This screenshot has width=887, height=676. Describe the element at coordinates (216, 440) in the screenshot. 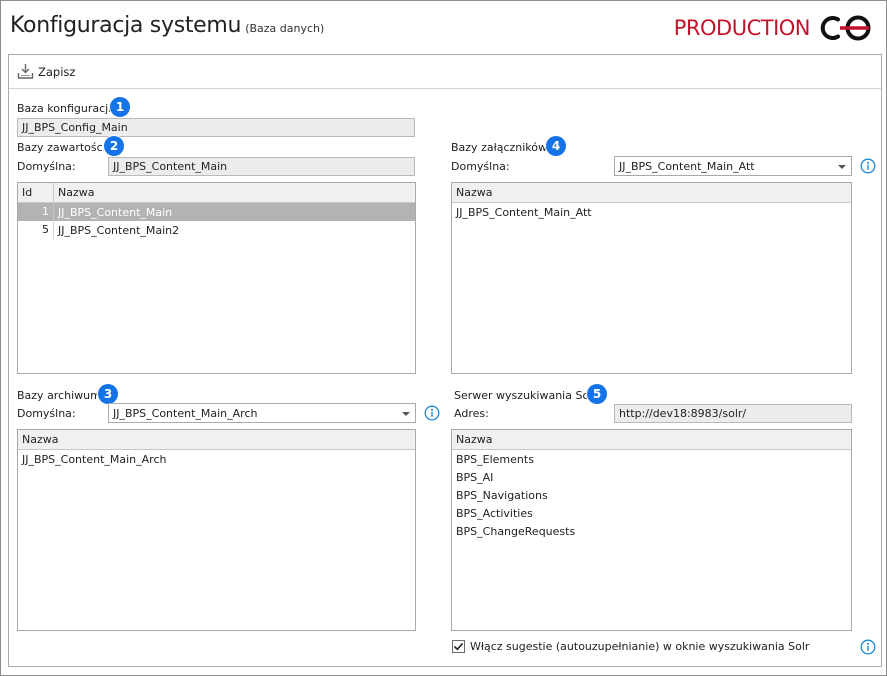

I see `archive-grid-header: Nazwa` at that location.